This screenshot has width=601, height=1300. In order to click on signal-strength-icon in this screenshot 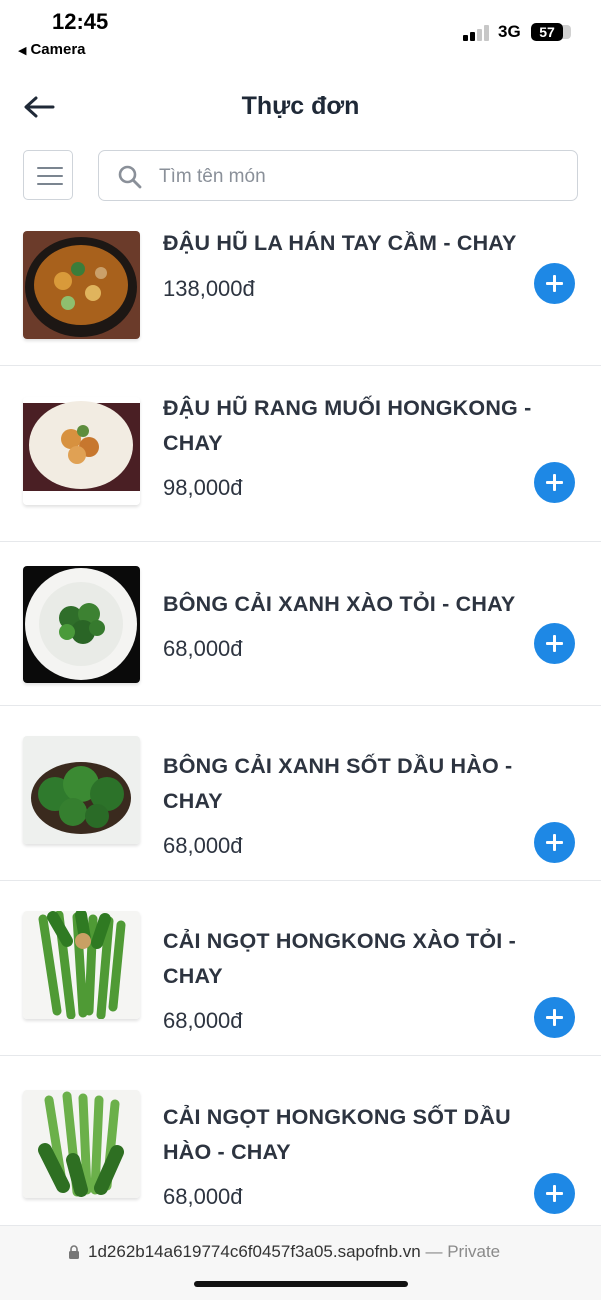, I will do `click(477, 33)`.